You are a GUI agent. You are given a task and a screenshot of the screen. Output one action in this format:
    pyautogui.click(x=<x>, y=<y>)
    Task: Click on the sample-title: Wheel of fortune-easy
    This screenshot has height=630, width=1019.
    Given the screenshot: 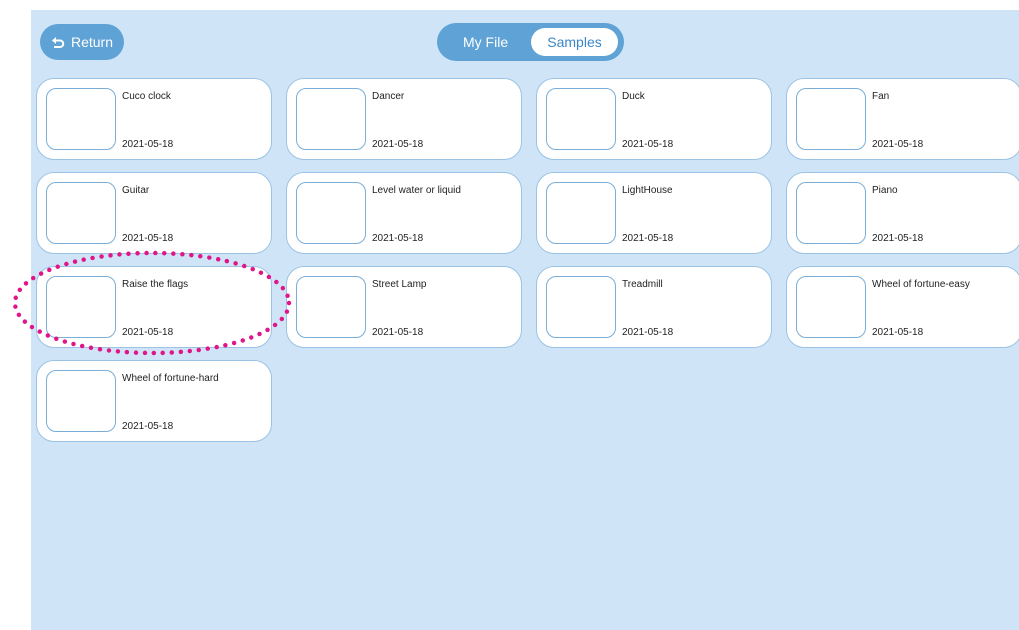 What is the action you would take?
    pyautogui.click(x=921, y=284)
    